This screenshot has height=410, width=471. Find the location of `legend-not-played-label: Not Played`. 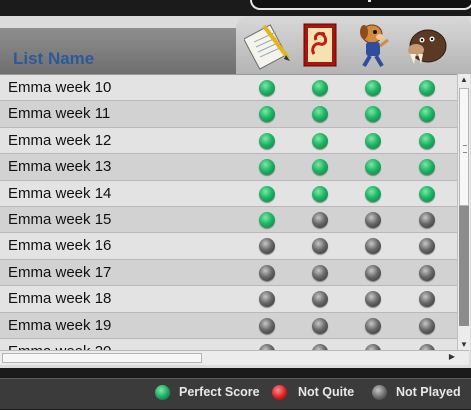

legend-not-played-label: Not Played is located at coordinates (428, 392).